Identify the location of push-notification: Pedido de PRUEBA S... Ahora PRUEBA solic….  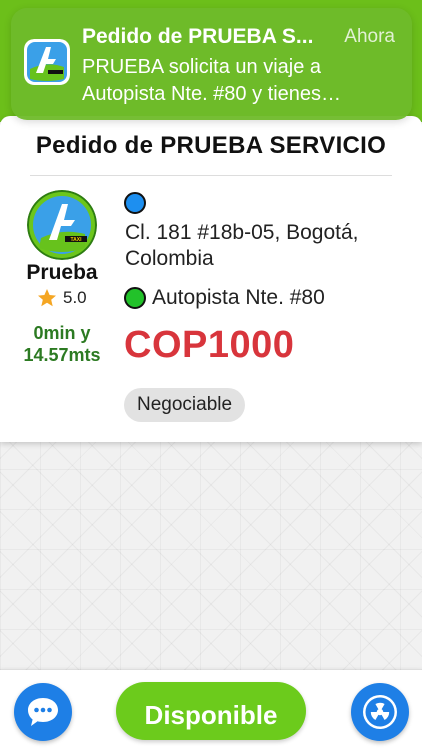
(211, 64).